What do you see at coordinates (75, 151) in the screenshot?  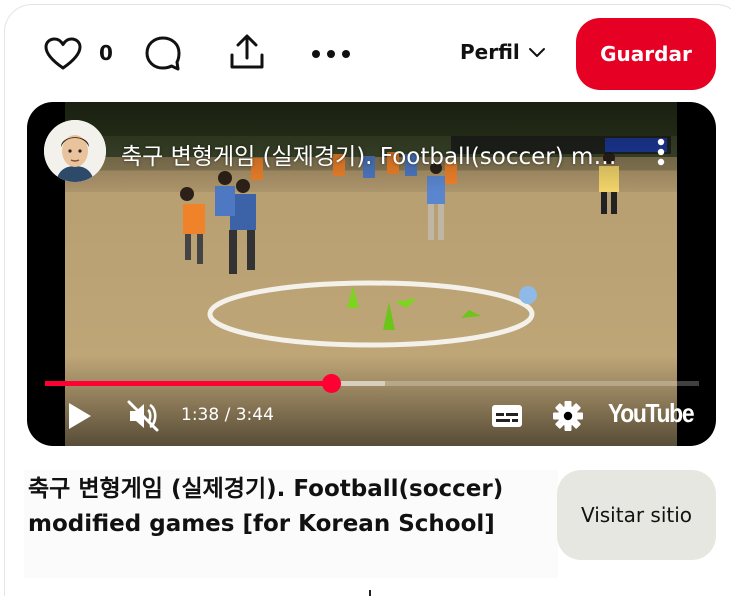 I see `channel-avatar` at bounding box center [75, 151].